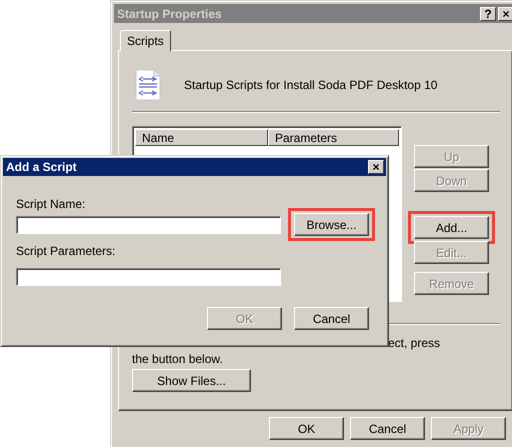 The height and width of the screenshot is (447, 512). What do you see at coordinates (148, 85) in the screenshot?
I see `script-file-icon` at bounding box center [148, 85].